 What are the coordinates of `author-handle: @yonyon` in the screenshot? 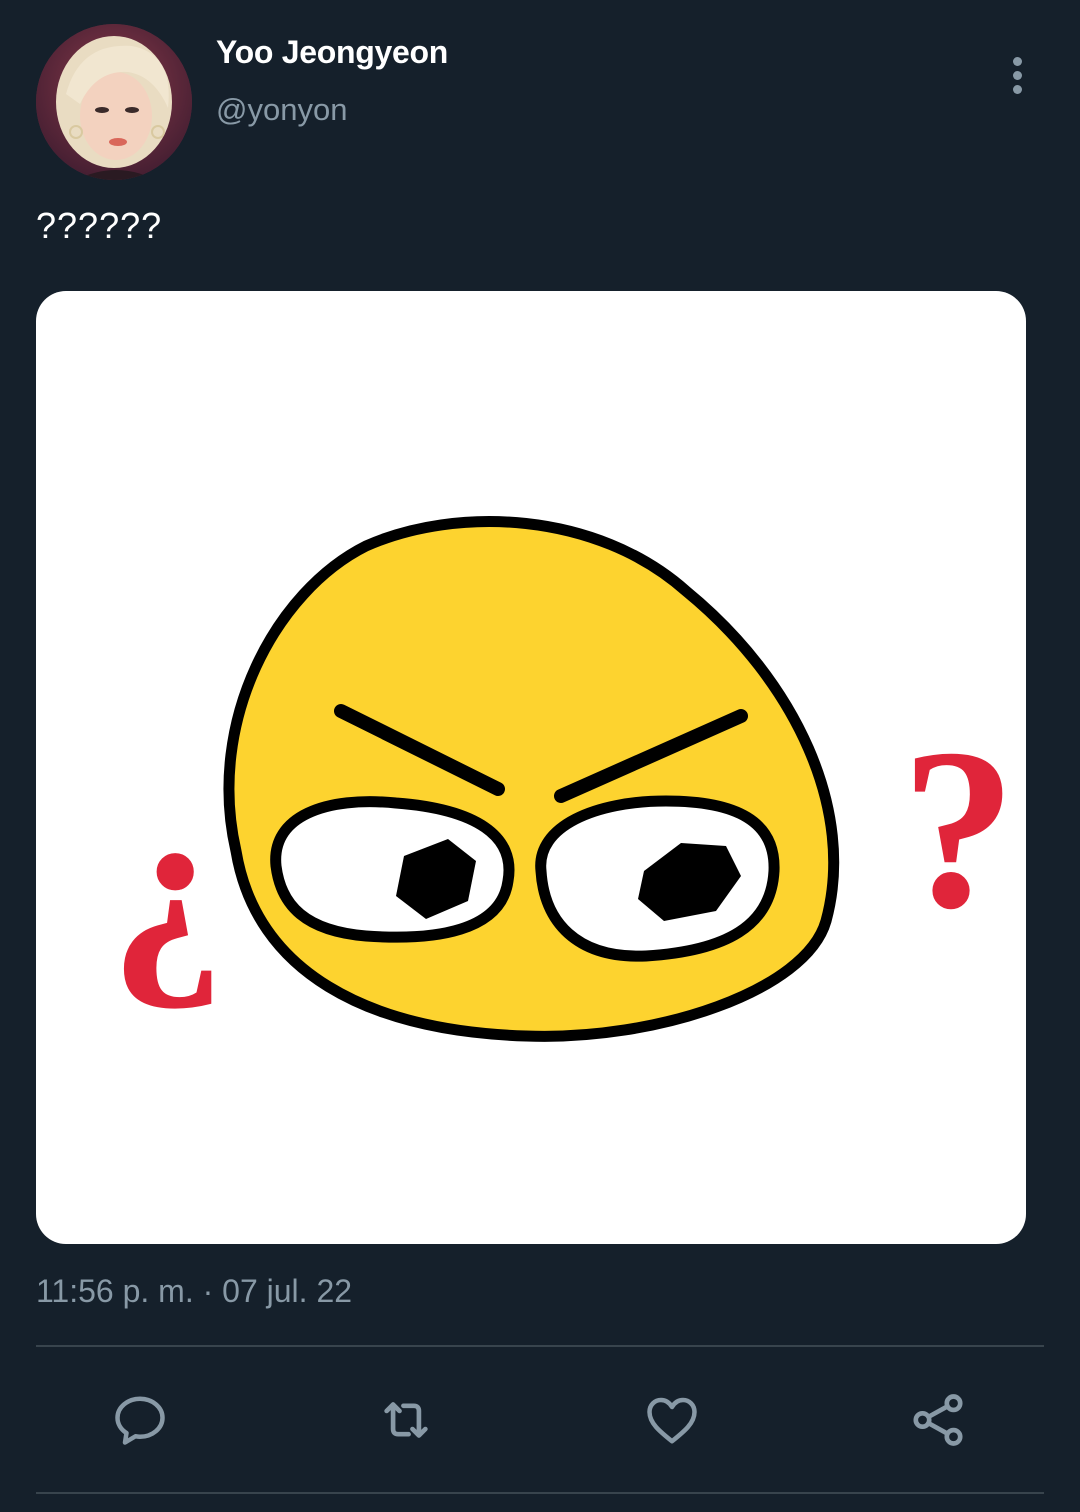 It's located at (281, 110).